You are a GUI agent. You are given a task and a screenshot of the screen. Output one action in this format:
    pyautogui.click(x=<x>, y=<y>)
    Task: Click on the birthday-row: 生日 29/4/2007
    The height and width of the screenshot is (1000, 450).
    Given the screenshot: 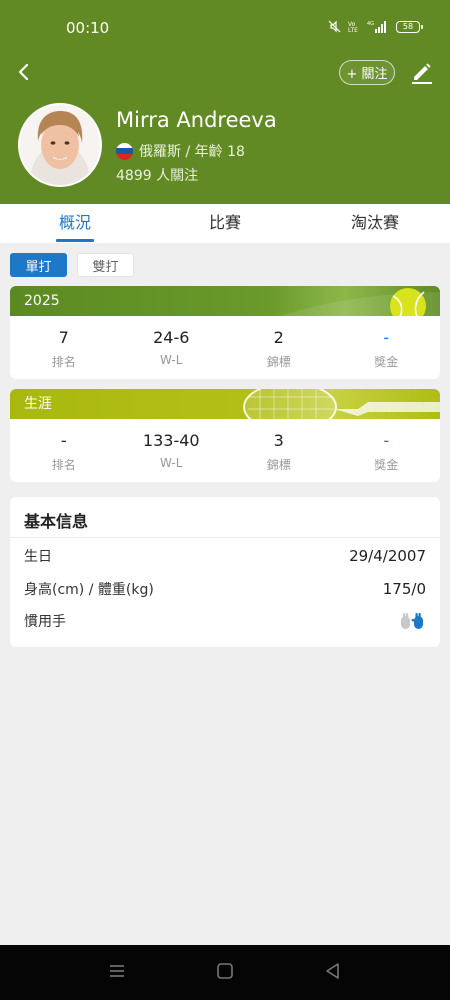 What is the action you would take?
    pyautogui.click(x=225, y=556)
    